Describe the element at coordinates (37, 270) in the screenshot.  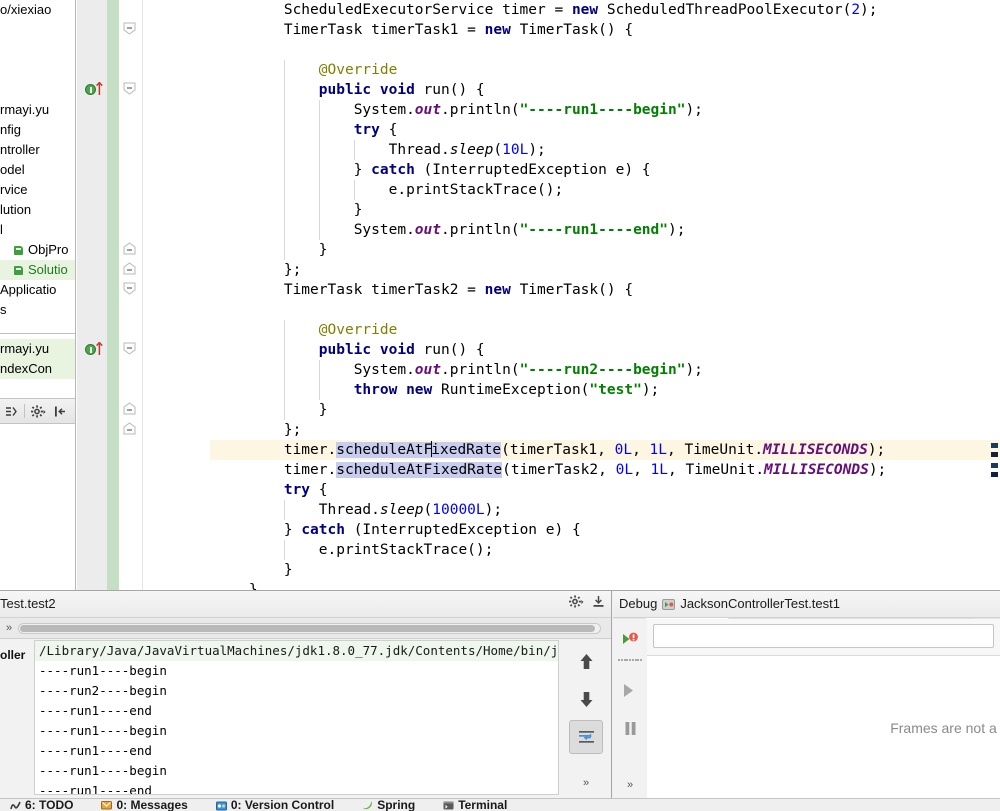
I see `project-tree-item: Solutio` at that location.